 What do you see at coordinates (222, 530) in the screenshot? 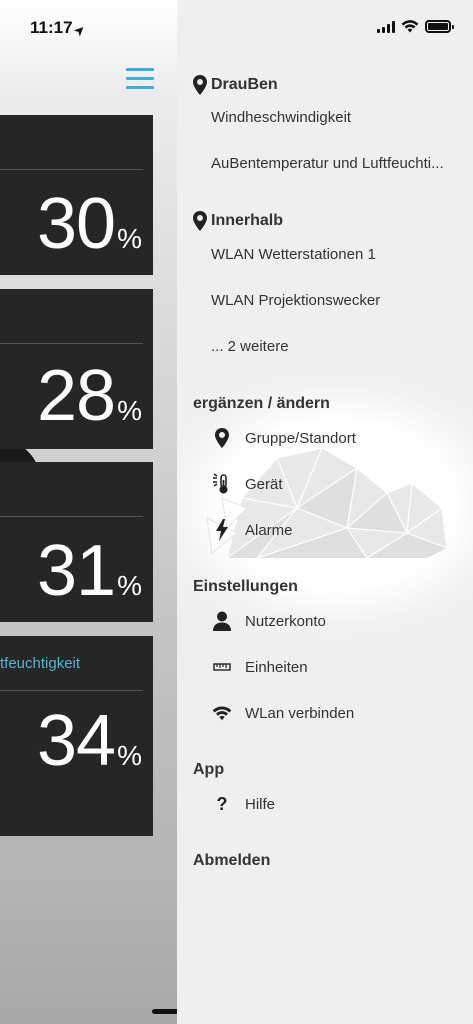
I see `lightning-icon` at bounding box center [222, 530].